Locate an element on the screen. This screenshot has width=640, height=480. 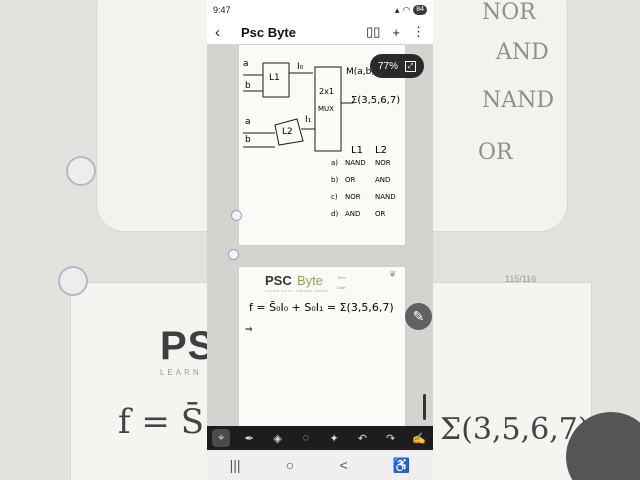
scrollbar-thumb is located at coordinates (424, 407).